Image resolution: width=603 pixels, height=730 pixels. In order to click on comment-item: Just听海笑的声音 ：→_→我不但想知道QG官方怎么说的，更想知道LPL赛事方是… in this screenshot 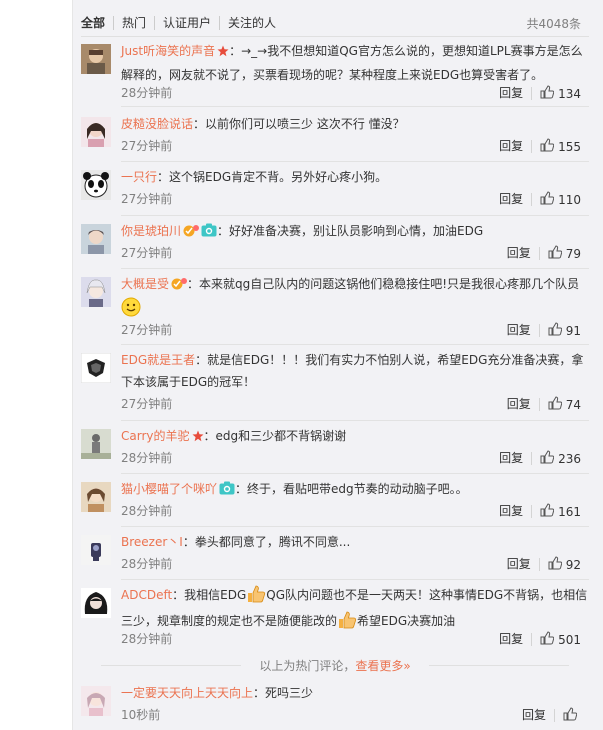, I will do `click(335, 71)`.